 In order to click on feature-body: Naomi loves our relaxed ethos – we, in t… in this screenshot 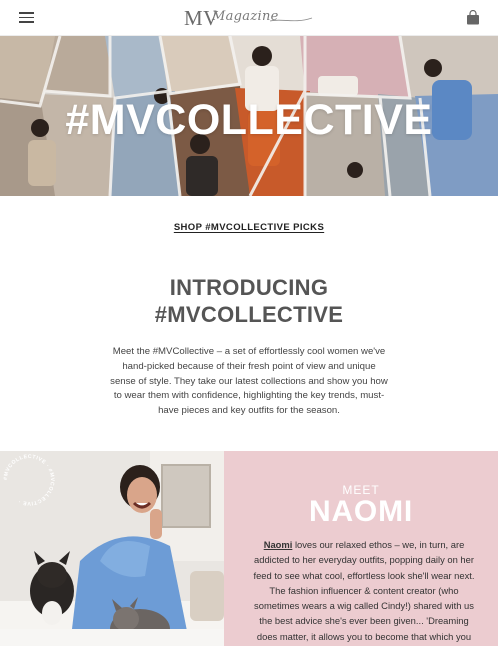, I will do `click(364, 591)`.